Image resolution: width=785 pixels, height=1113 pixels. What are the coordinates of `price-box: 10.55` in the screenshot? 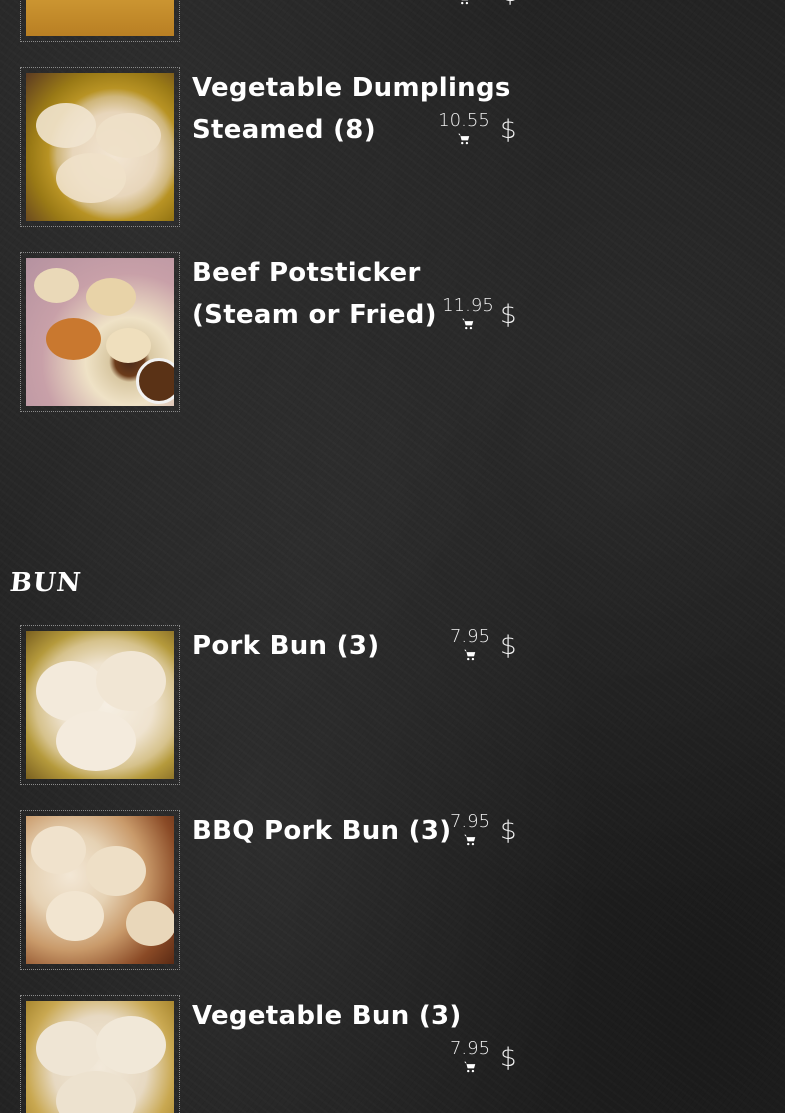 It's located at (464, 128).